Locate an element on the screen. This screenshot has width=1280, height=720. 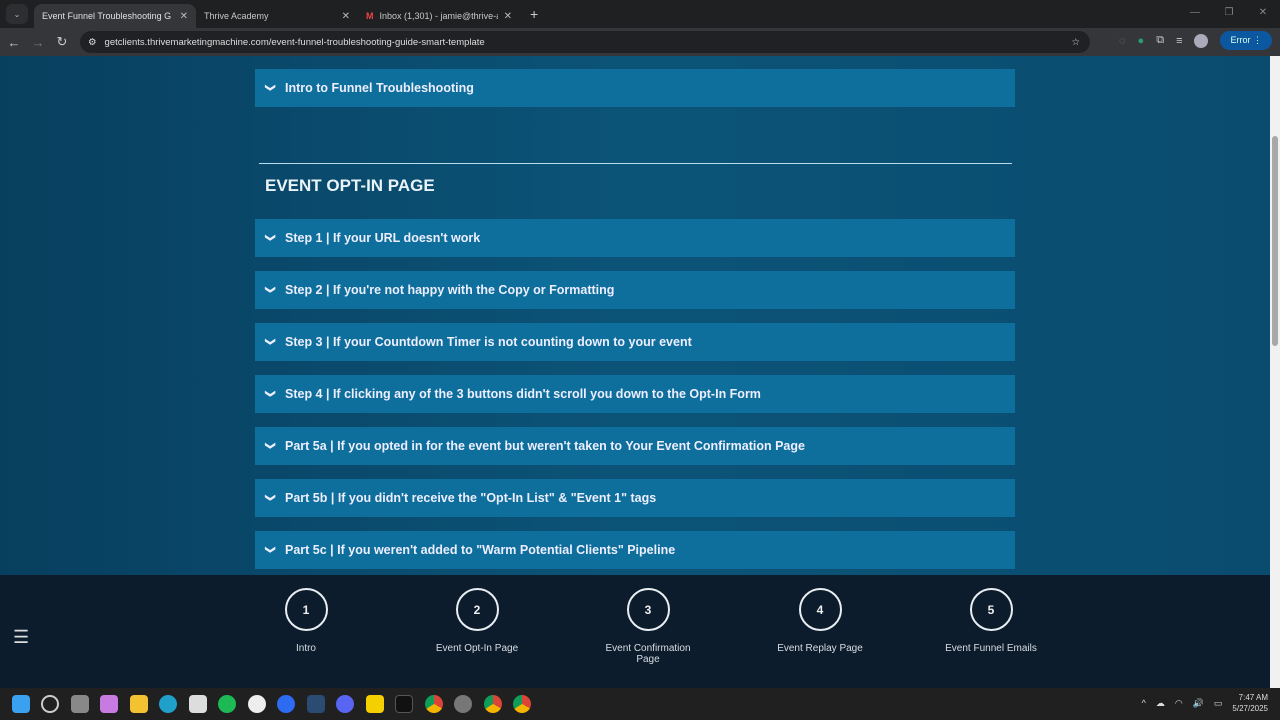
step-number-circle: 1 is located at coordinates (306, 609).